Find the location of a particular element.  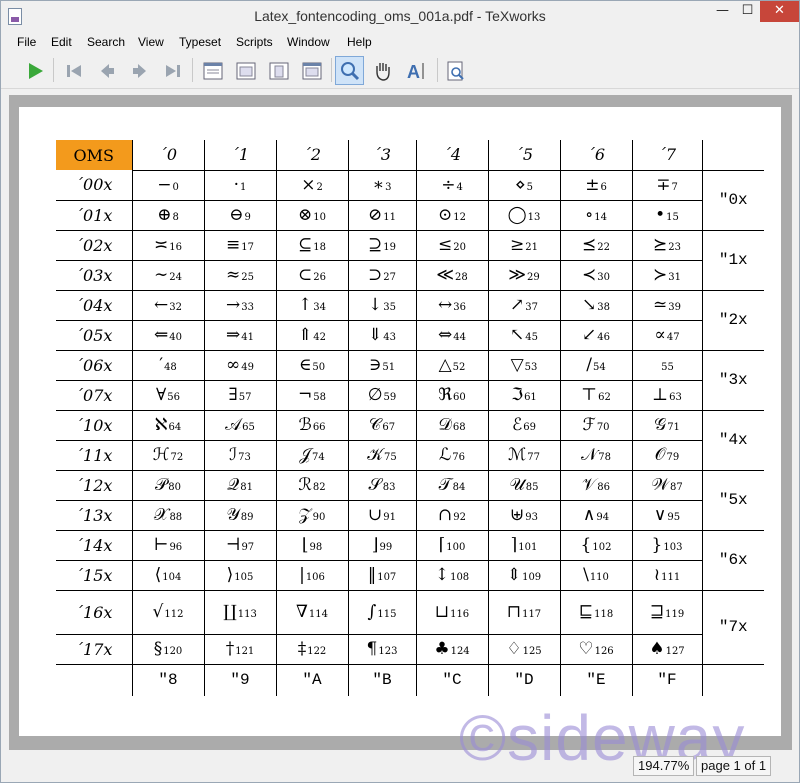

bottom-column-header: "D is located at coordinates (523, 680).